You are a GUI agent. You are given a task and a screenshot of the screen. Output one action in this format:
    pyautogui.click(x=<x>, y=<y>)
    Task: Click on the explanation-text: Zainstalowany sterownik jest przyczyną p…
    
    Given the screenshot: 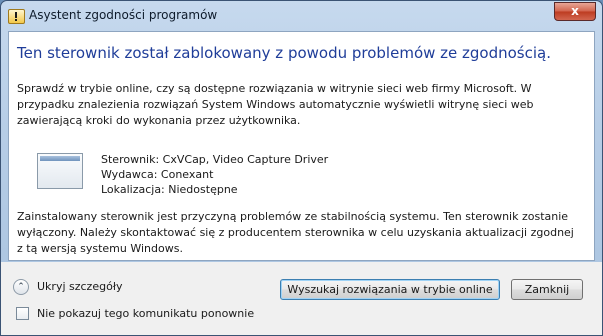 What is the action you would take?
    pyautogui.click(x=295, y=232)
    